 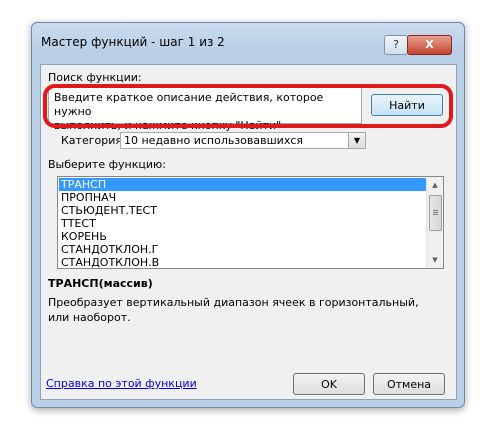 I want to click on scroll-thumb, so click(x=435, y=213).